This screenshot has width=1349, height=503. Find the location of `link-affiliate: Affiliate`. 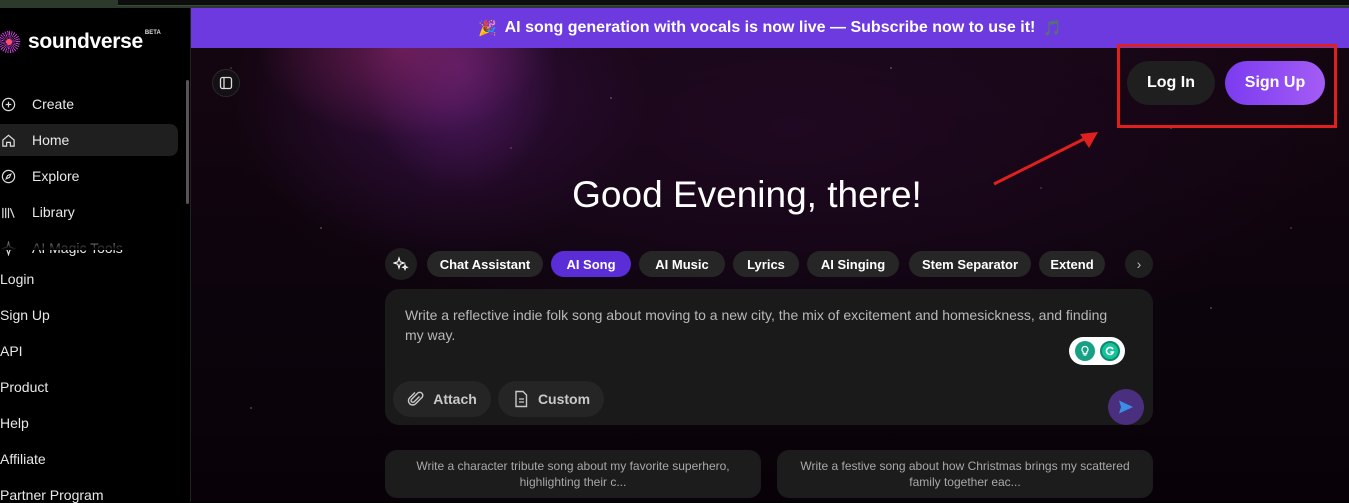

link-affiliate: Affiliate is located at coordinates (23, 459).